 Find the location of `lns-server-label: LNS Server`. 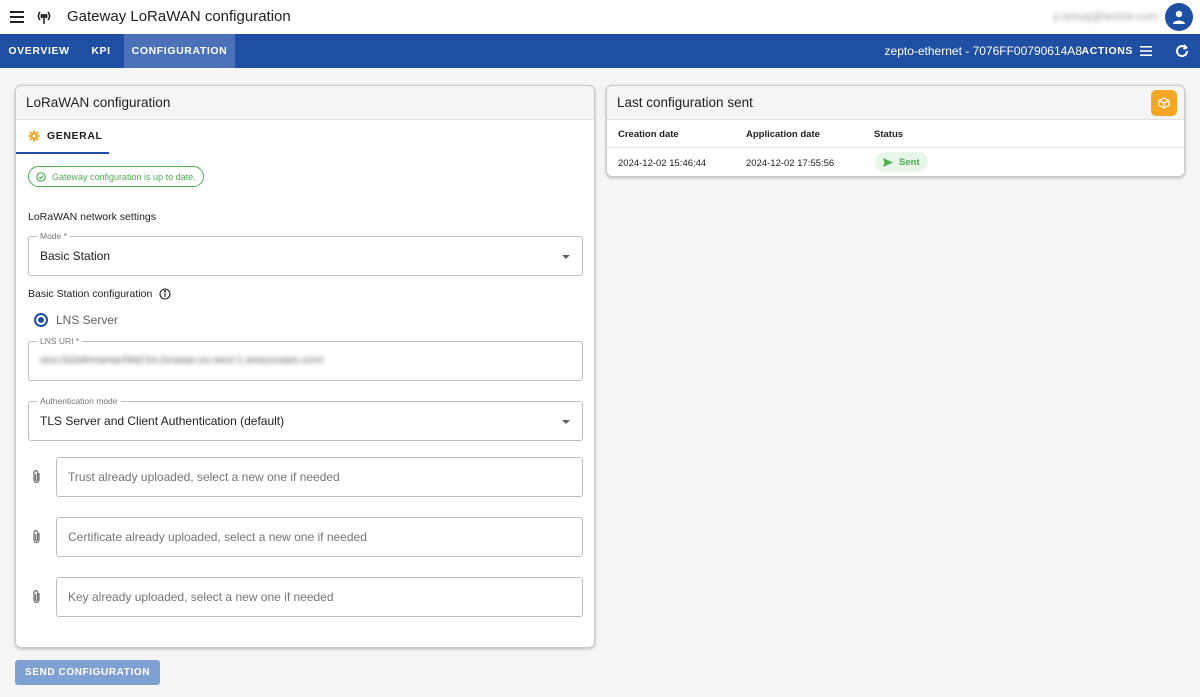

lns-server-label: LNS Server is located at coordinates (87, 320).